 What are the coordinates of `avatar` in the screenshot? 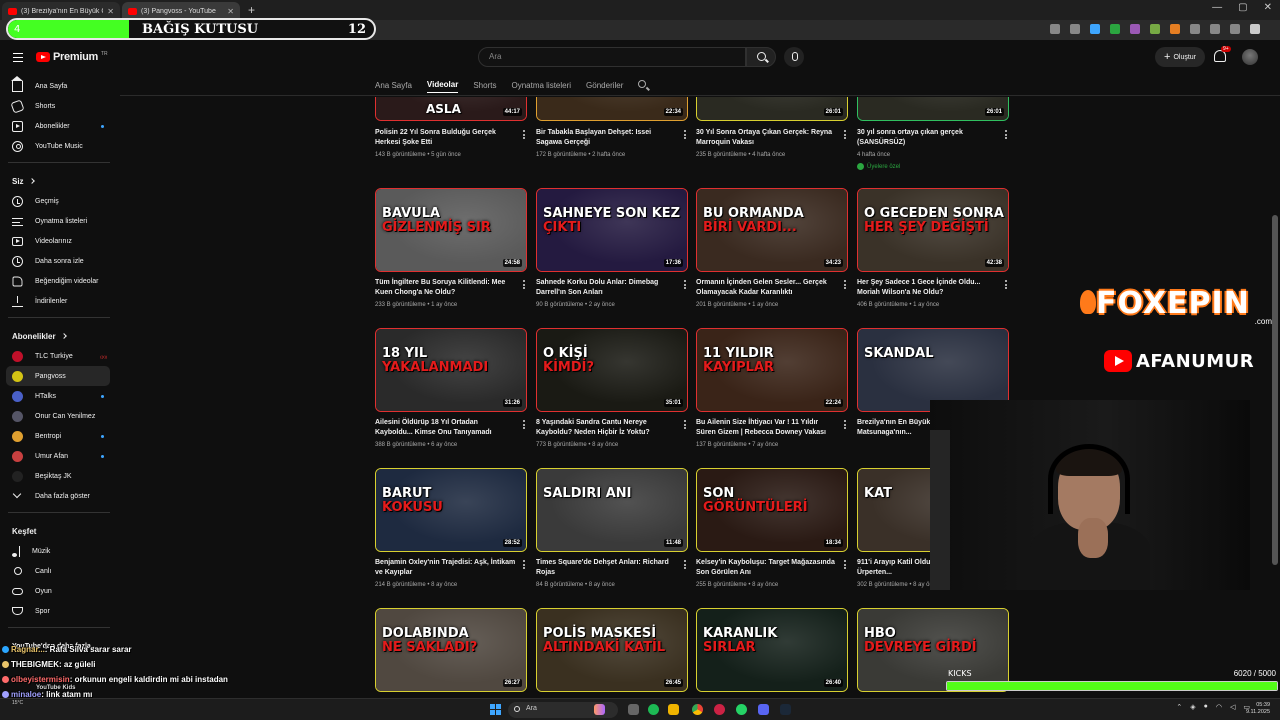 It's located at (1250, 57).